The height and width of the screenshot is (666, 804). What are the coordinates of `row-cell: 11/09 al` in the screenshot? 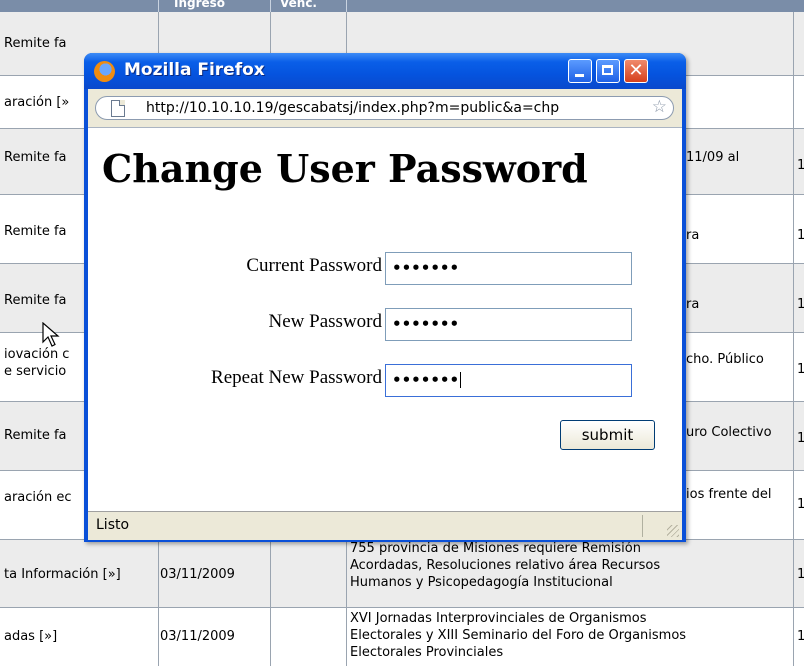 It's located at (713, 157).